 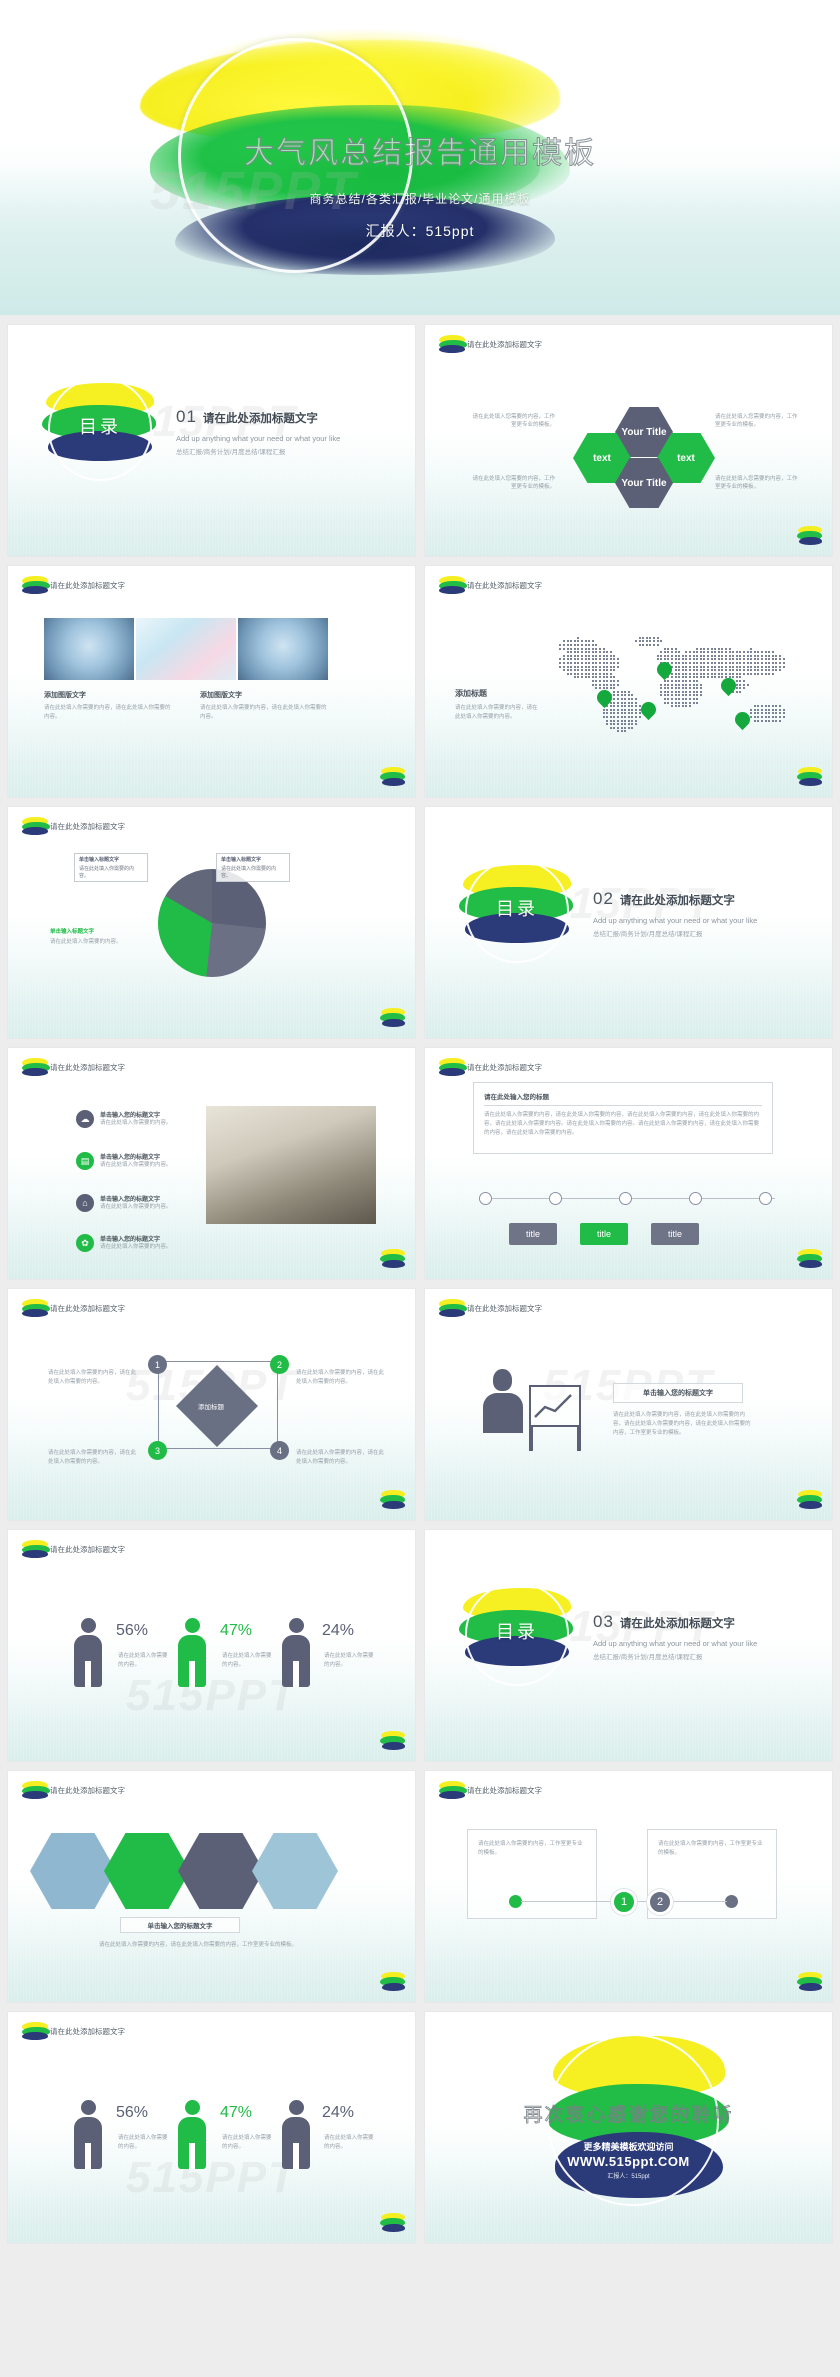 I want to click on hex-photo-box-title: 单击输入您的标题文字, so click(x=180, y=1926).